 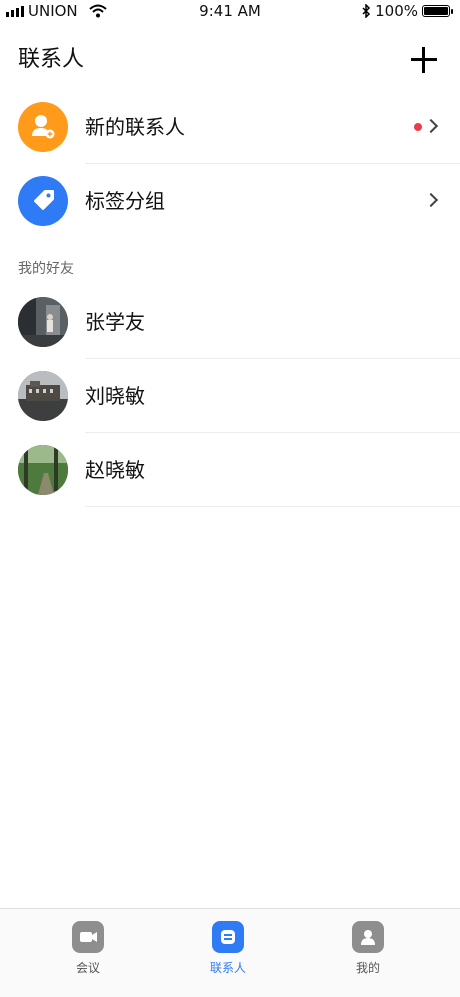 What do you see at coordinates (135, 127) in the screenshot?
I see `new-contacts-label: 新的联系人` at bounding box center [135, 127].